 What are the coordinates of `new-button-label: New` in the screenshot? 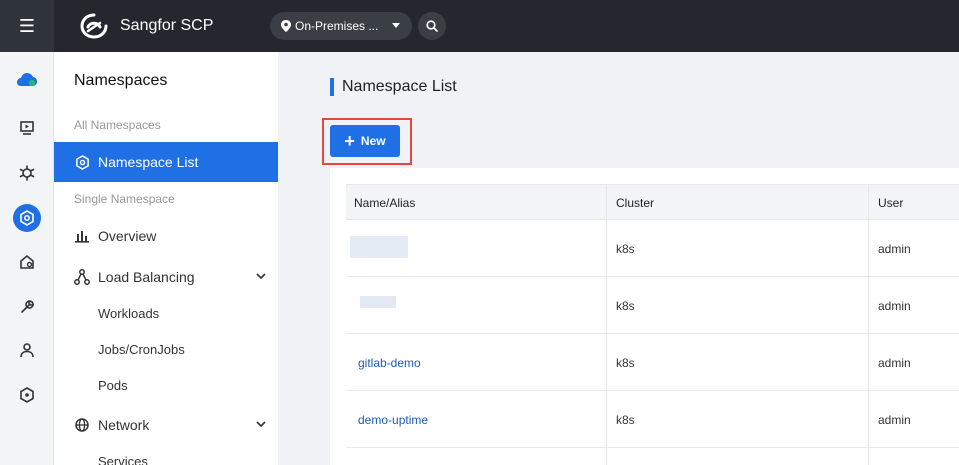 It's located at (373, 141).